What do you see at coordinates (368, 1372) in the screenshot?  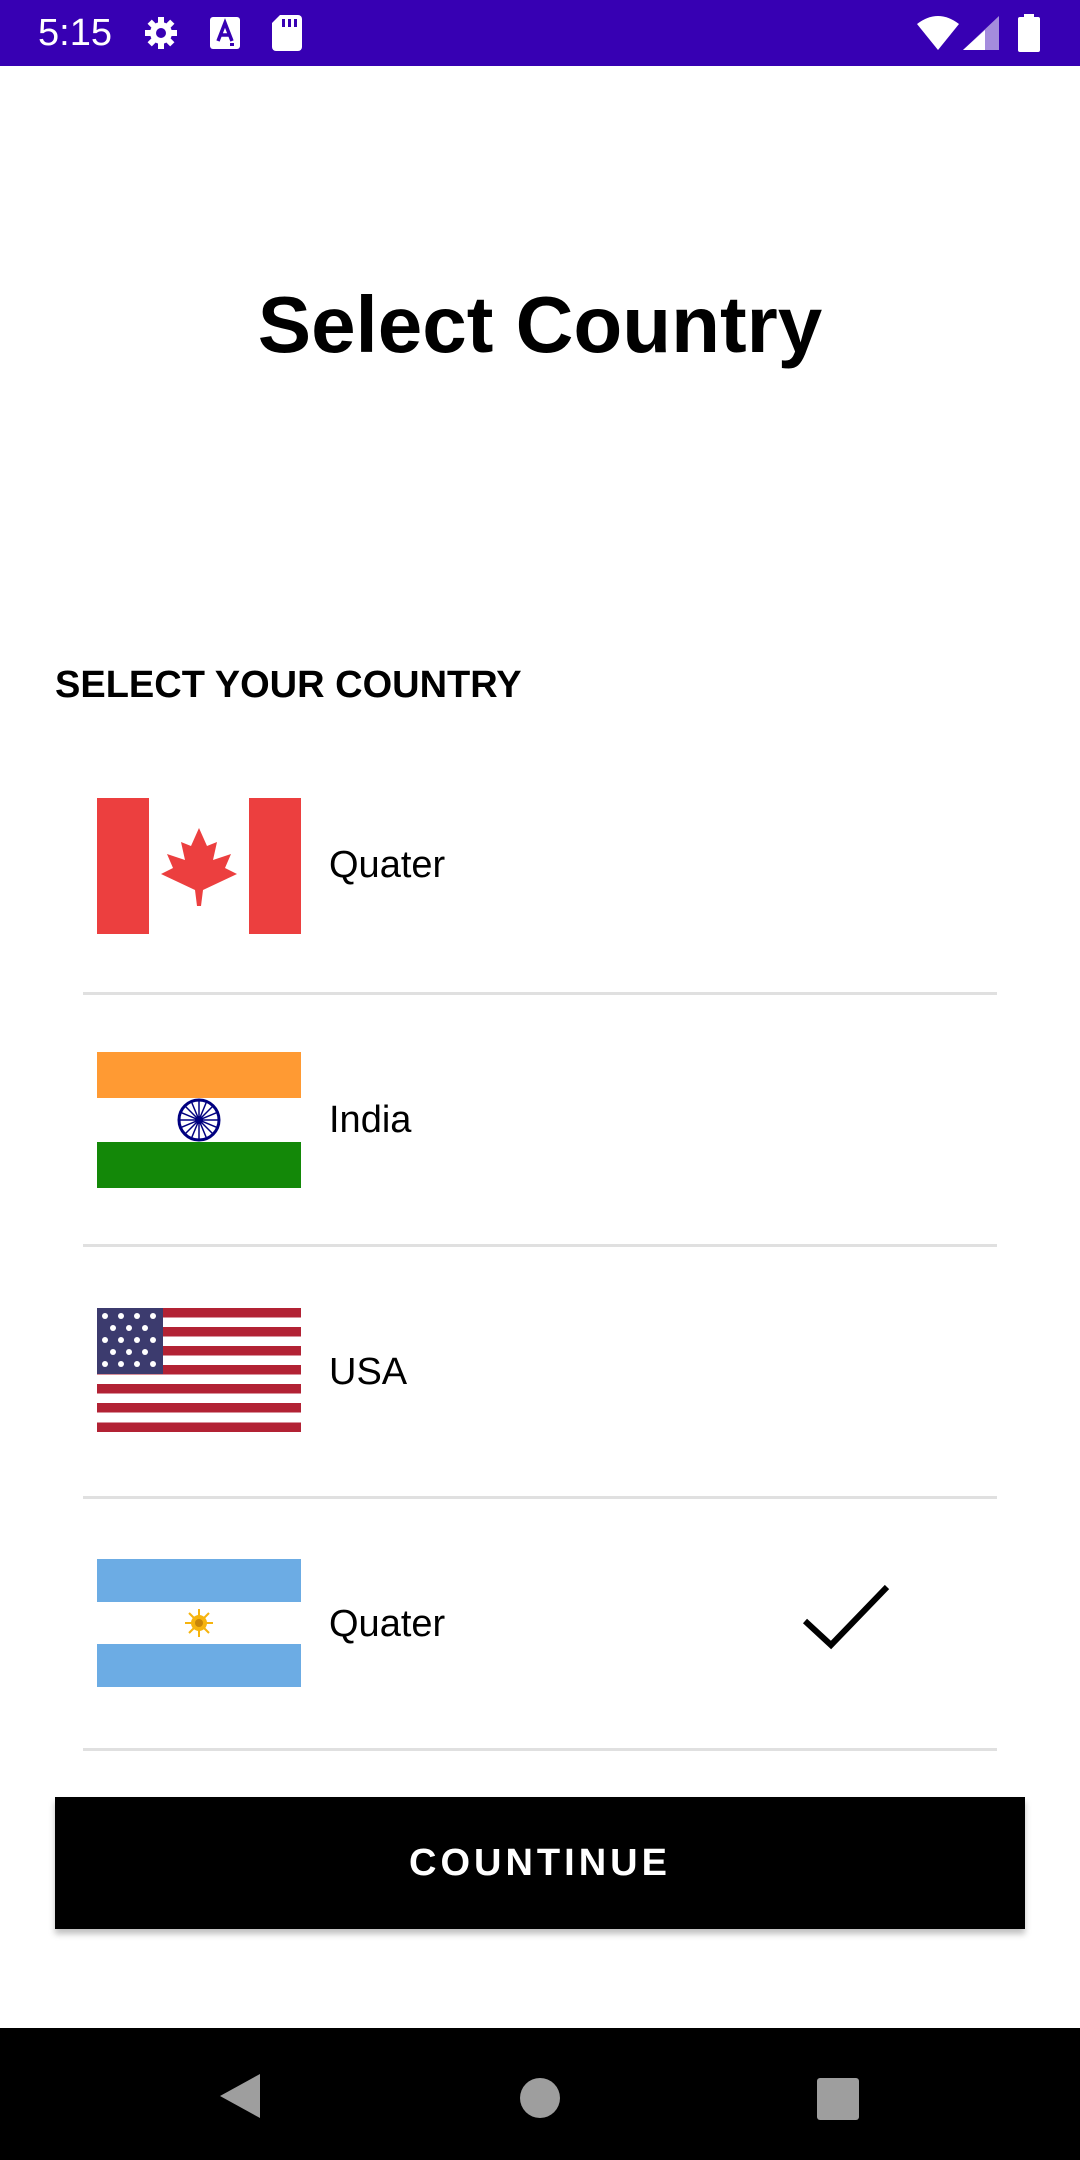 I see `country-name: USA` at bounding box center [368, 1372].